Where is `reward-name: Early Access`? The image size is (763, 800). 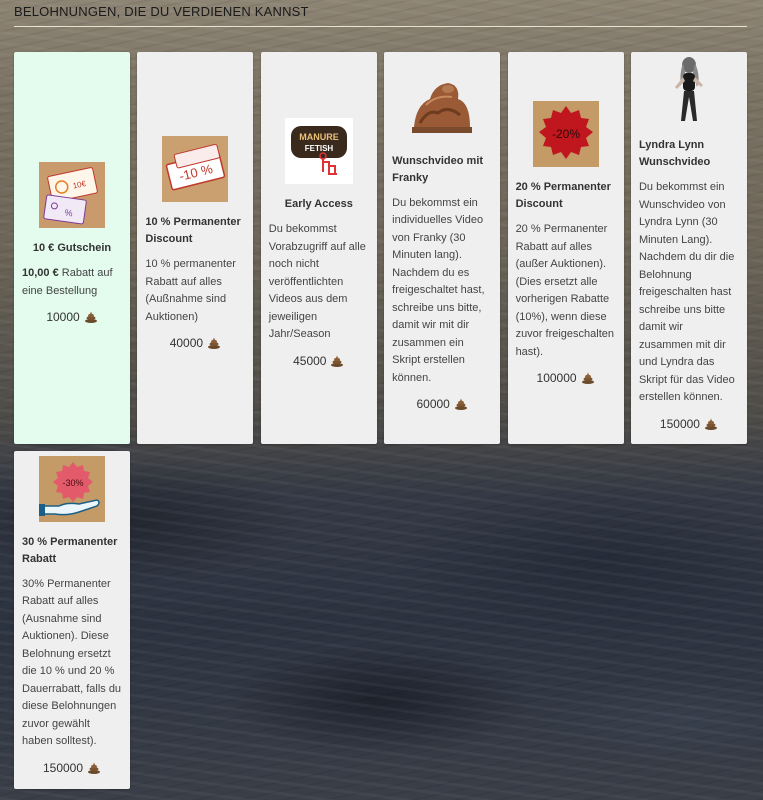 reward-name: Early Access is located at coordinates (318, 204).